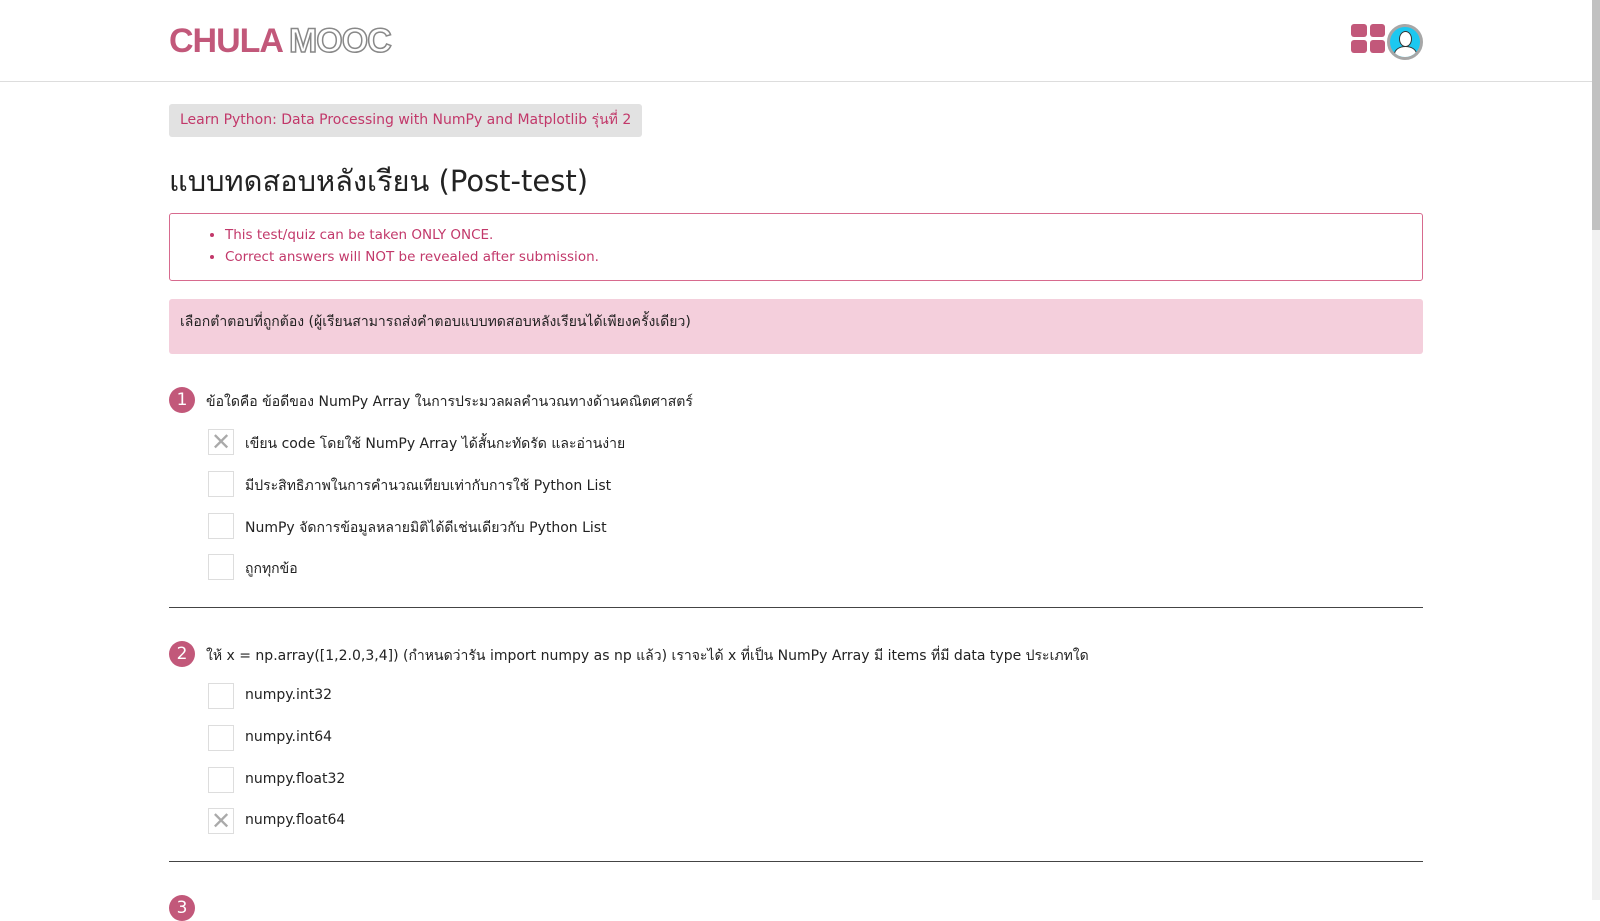 The image size is (1600, 921). Describe the element at coordinates (796, 41) in the screenshot. I see `top-header: CHULA MOOC` at that location.